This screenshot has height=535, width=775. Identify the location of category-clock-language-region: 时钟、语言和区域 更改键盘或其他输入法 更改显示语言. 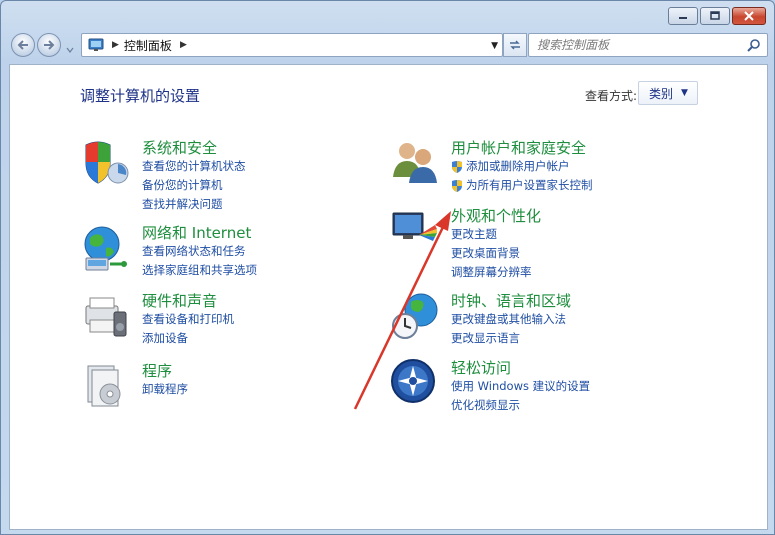
(539, 320).